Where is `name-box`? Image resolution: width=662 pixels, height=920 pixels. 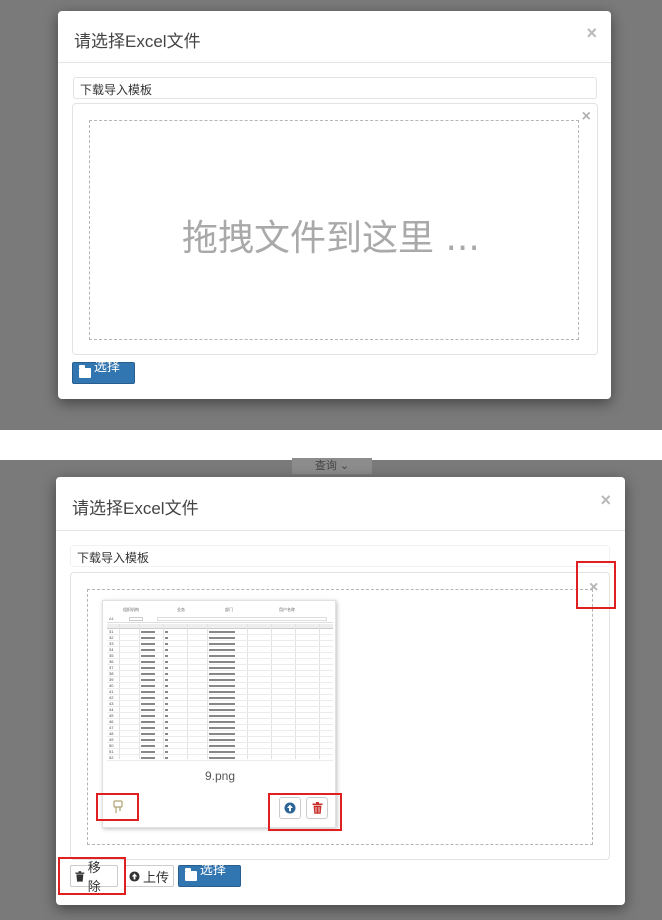
name-box is located at coordinates (136, 619).